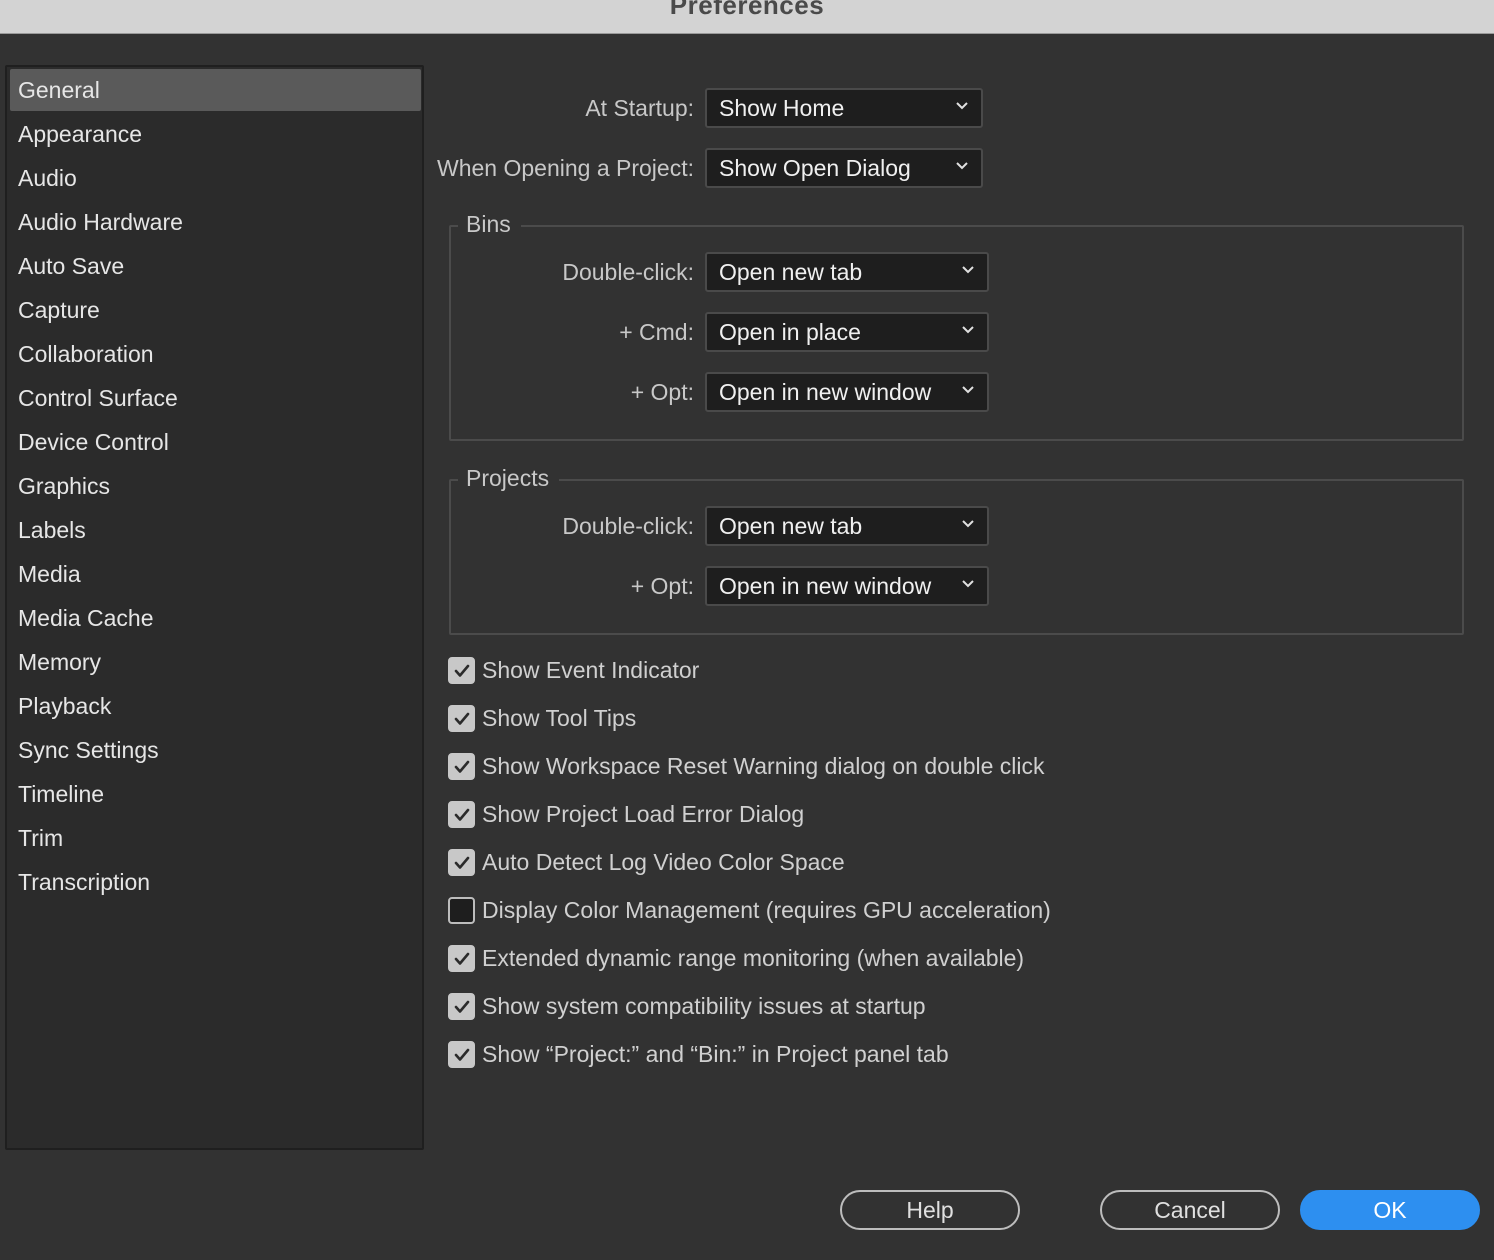 Image resolution: width=1494 pixels, height=1260 pixels. Describe the element at coordinates (215, 442) in the screenshot. I see `sidebar-item-device-control: Device Control` at that location.